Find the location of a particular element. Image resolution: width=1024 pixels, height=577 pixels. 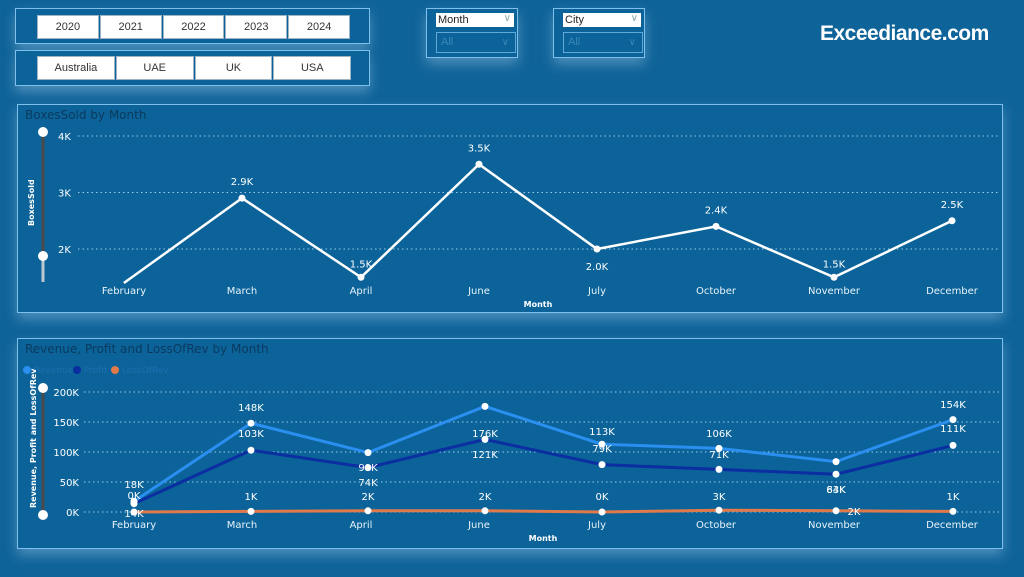

city-filter-label: City is located at coordinates (574, 20).